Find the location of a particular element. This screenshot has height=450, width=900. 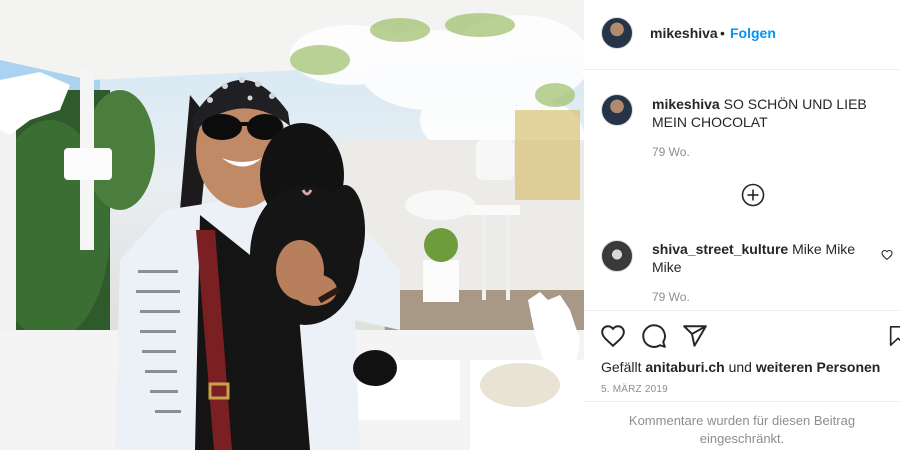

post-header: mikeshiva • Folgen is located at coordinates (742, 35).